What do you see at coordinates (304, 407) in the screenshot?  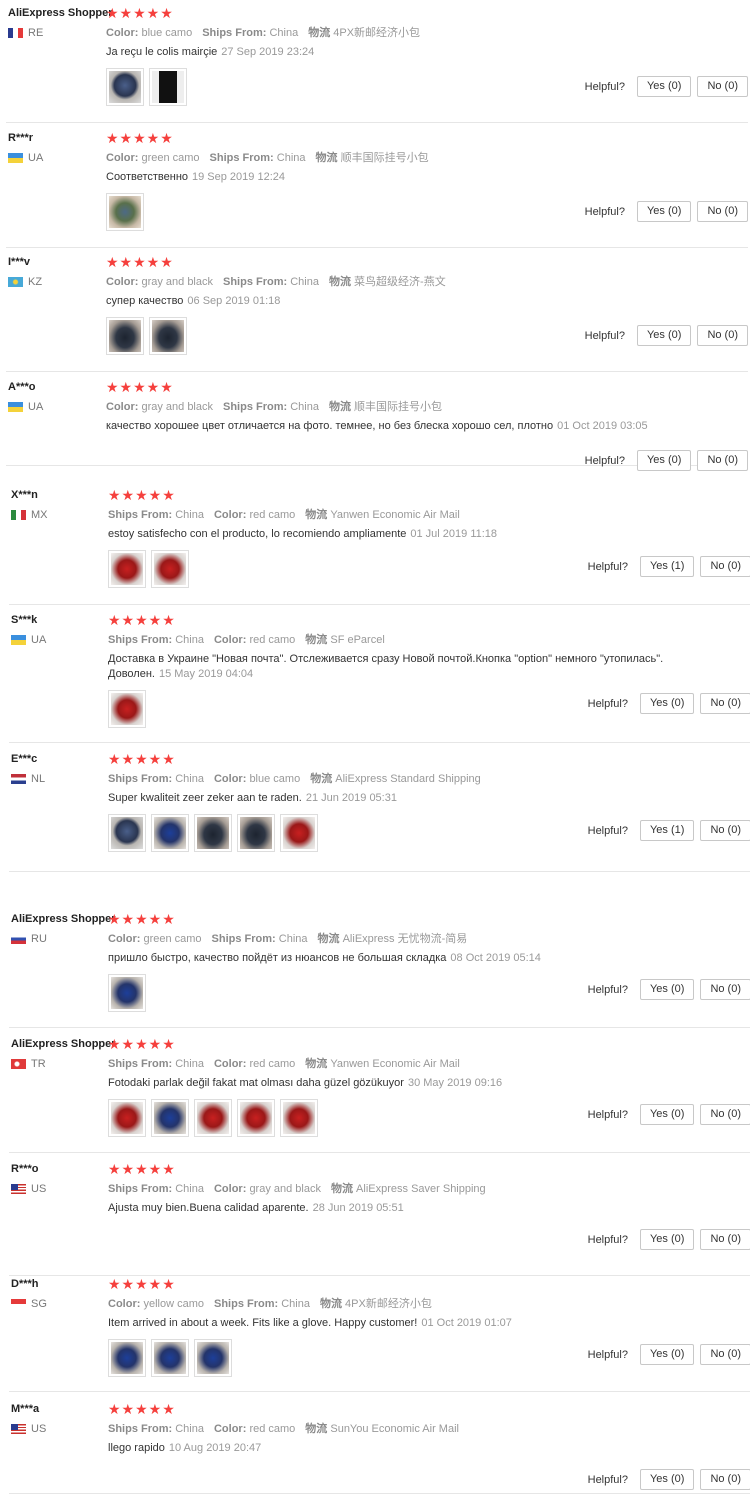 I see `attr-ships-from-value: China` at bounding box center [304, 407].